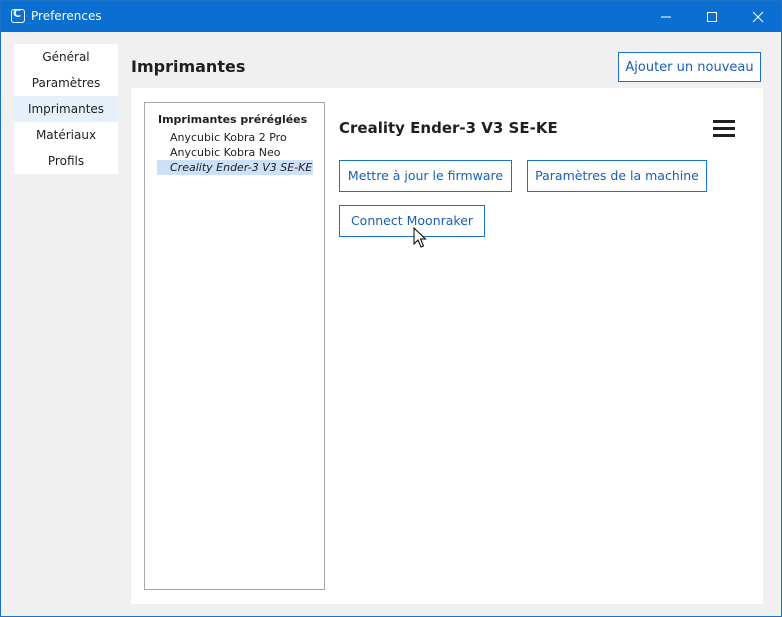 The height and width of the screenshot is (617, 782). I want to click on menu-icon, so click(724, 128).